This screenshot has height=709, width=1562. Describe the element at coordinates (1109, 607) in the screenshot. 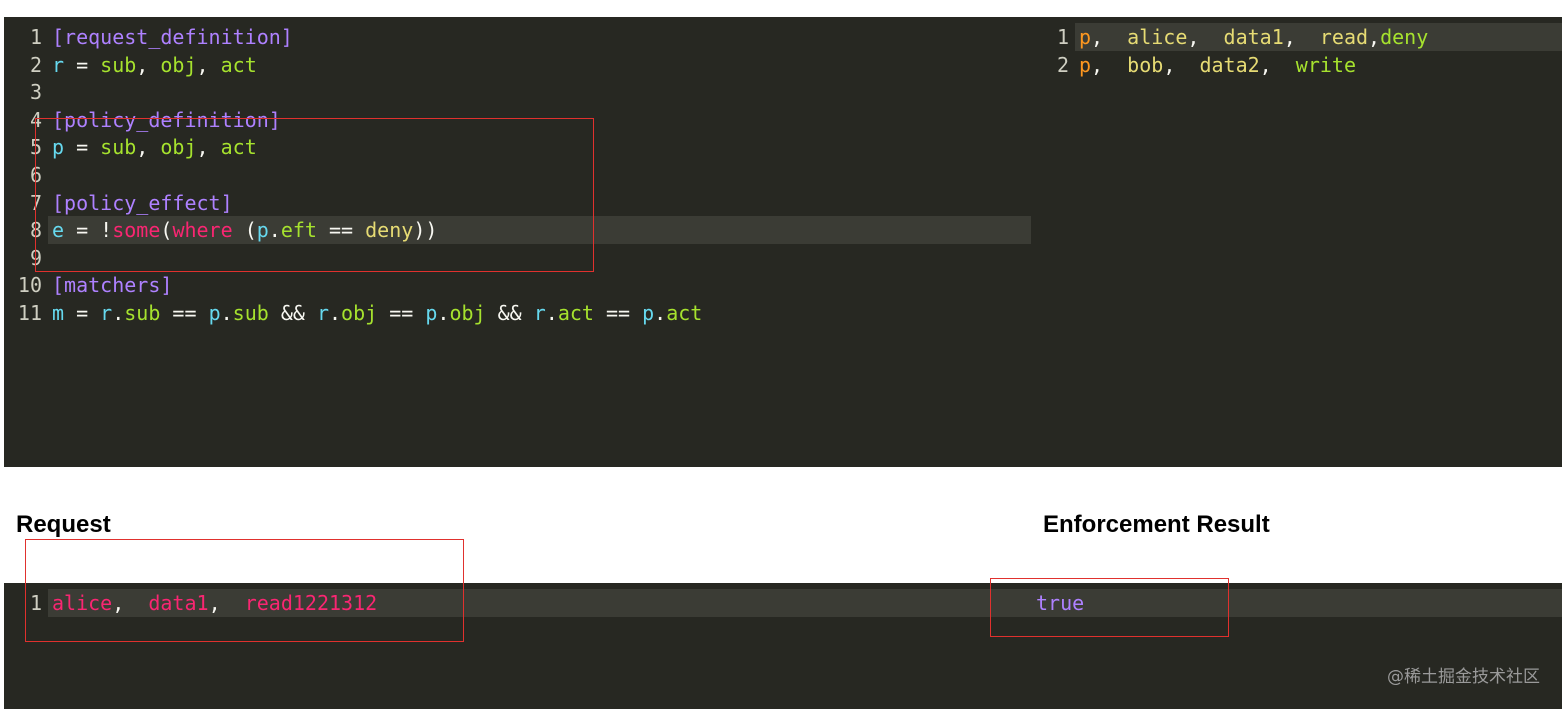

I see `highlight-result` at that location.